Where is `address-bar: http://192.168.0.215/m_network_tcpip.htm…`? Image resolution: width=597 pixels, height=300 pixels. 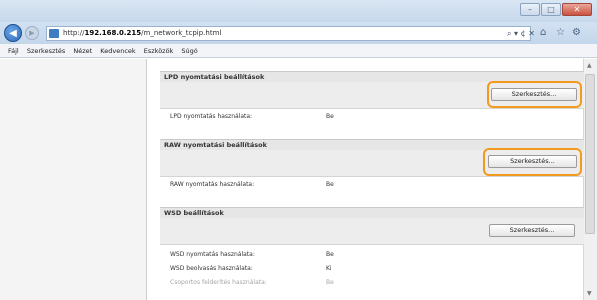 address-bar: http://192.168.0.215/m_network_tcpip.htm… is located at coordinates (288, 33).